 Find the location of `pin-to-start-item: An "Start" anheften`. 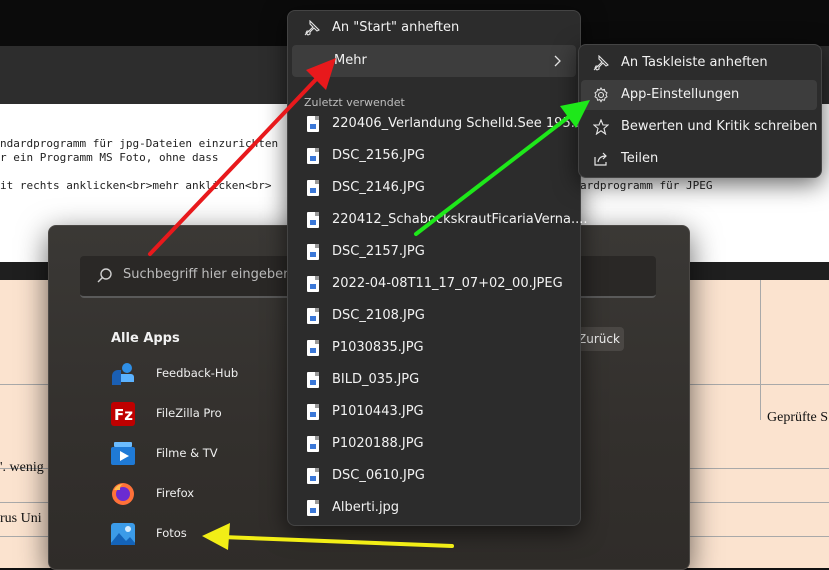

pin-to-start-item: An "Start" anheften is located at coordinates (434, 28).